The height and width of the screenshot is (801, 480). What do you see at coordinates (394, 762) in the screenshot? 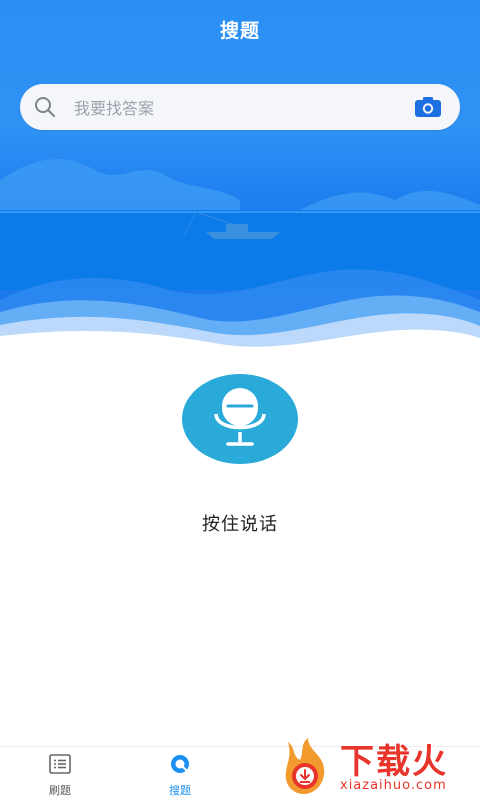
I see `watermark-brand: 下载火` at bounding box center [394, 762].